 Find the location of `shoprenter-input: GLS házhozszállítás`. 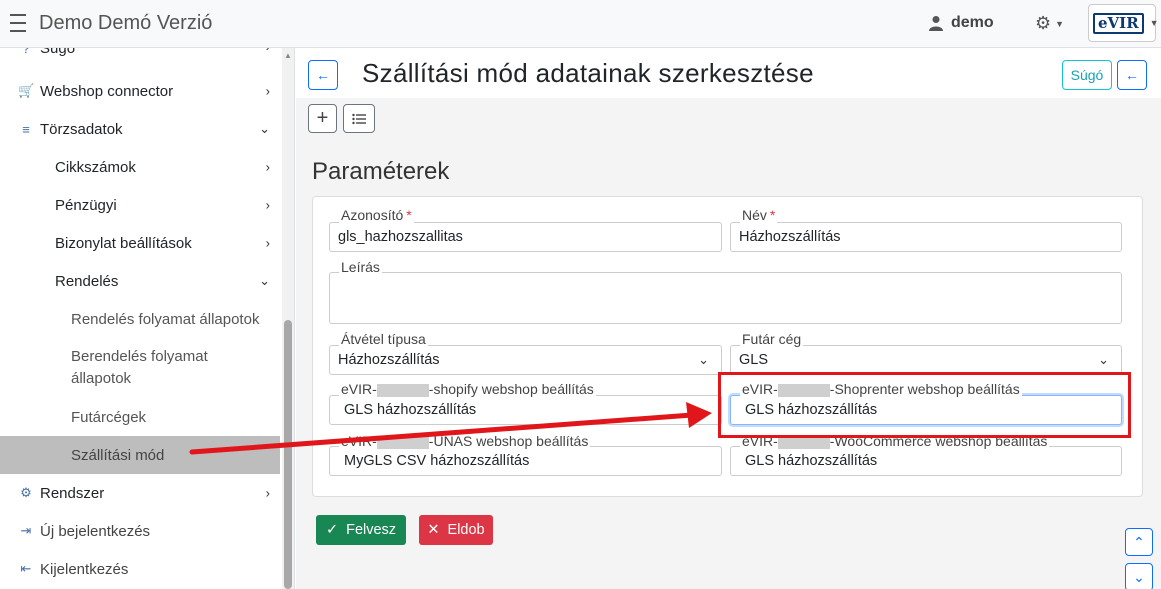

shoprenter-input: GLS házhozszállítás is located at coordinates (926, 410).